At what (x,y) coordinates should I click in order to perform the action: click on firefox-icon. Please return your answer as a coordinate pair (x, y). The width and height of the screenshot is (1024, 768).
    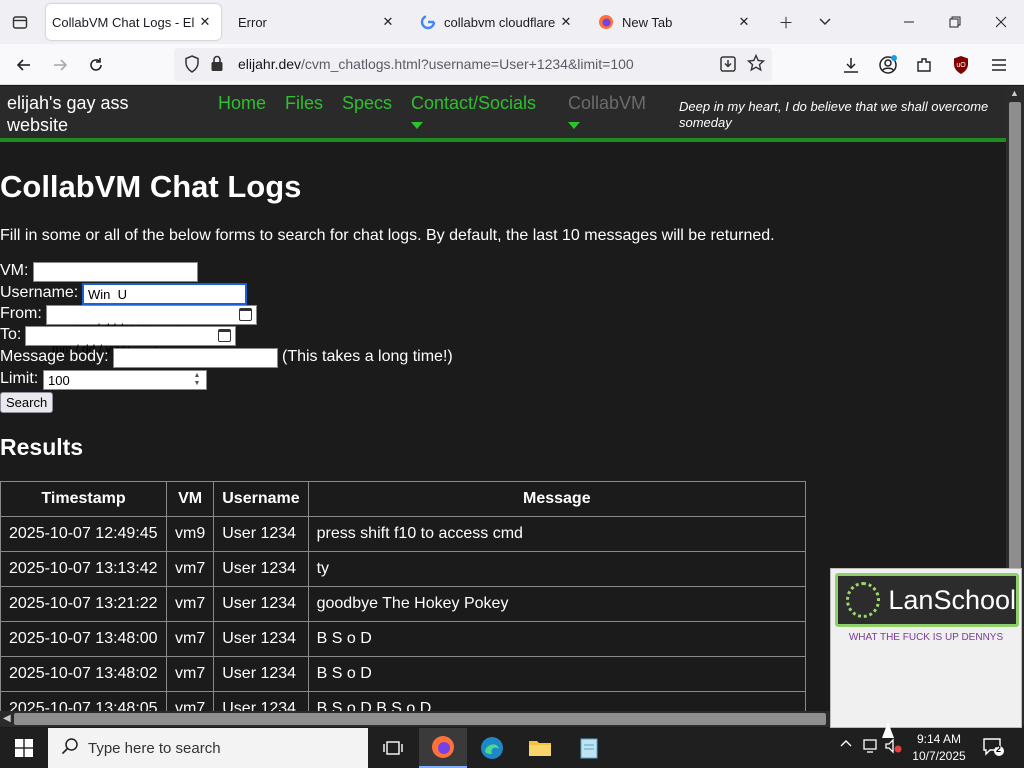
    Looking at the image, I should click on (606, 22).